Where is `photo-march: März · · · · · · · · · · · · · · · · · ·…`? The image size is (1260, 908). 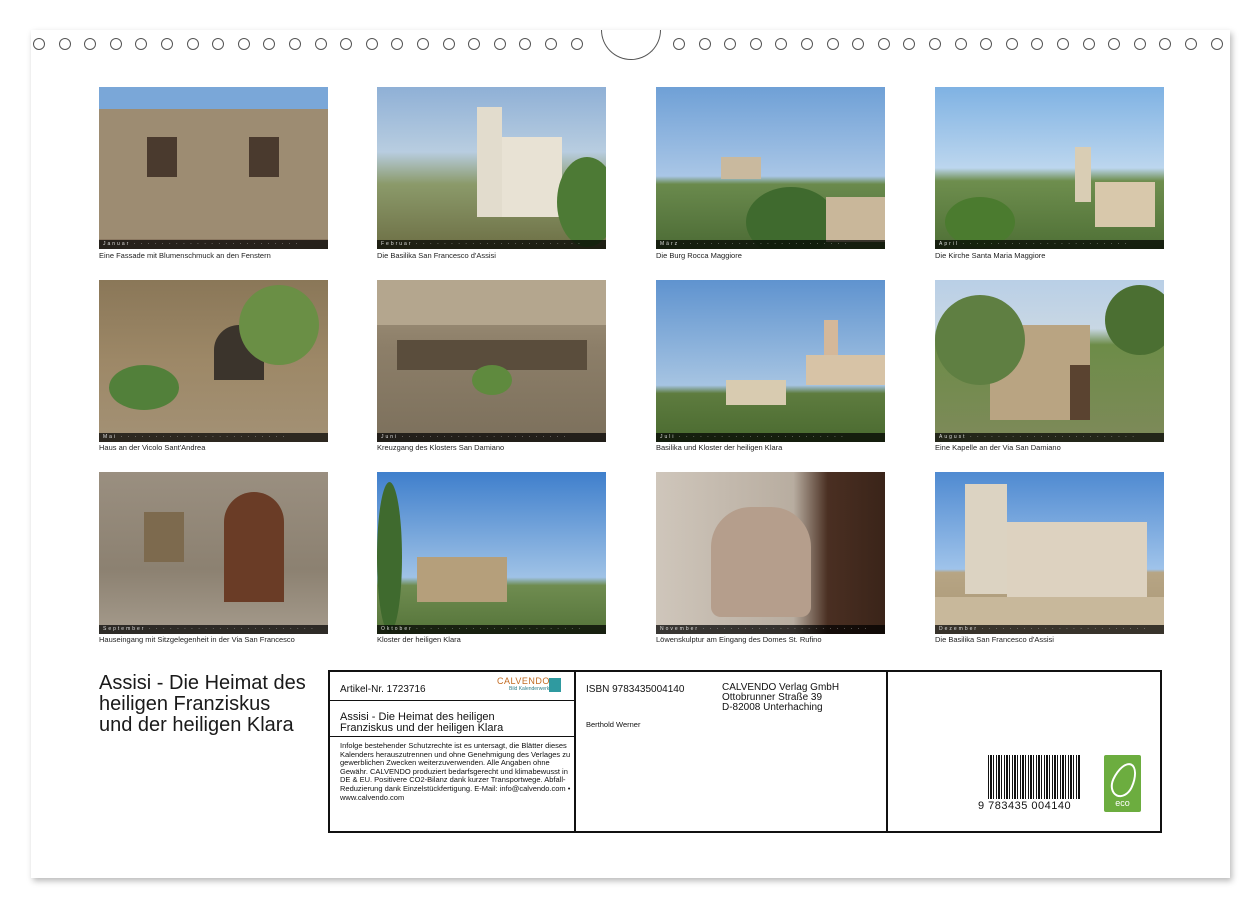 photo-march: März · · · · · · · · · · · · · · · · · ·… is located at coordinates (770, 168).